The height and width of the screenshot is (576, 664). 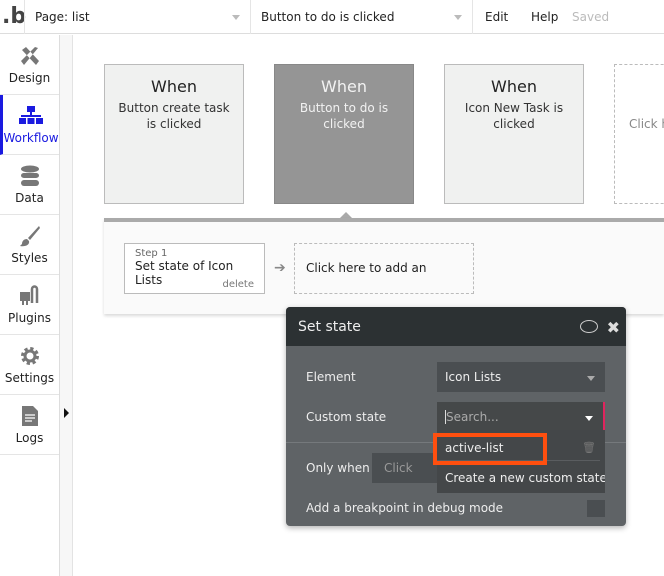 What do you see at coordinates (31, 113) in the screenshot?
I see `workflow-icon` at bounding box center [31, 113].